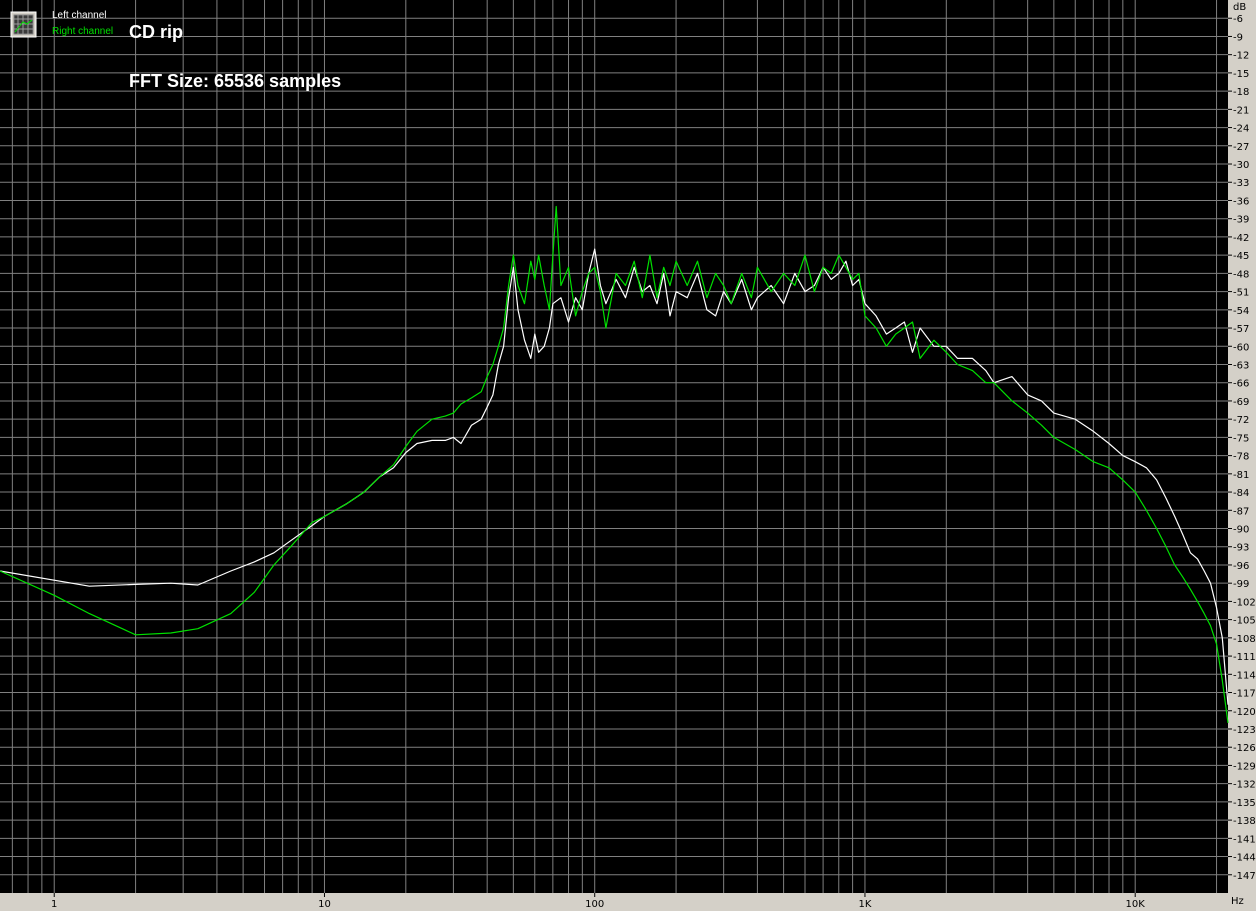 Image resolution: width=1256 pixels, height=911 pixels. Describe the element at coordinates (1241, 457) in the screenshot. I see `y-tick-label: -78` at that location.